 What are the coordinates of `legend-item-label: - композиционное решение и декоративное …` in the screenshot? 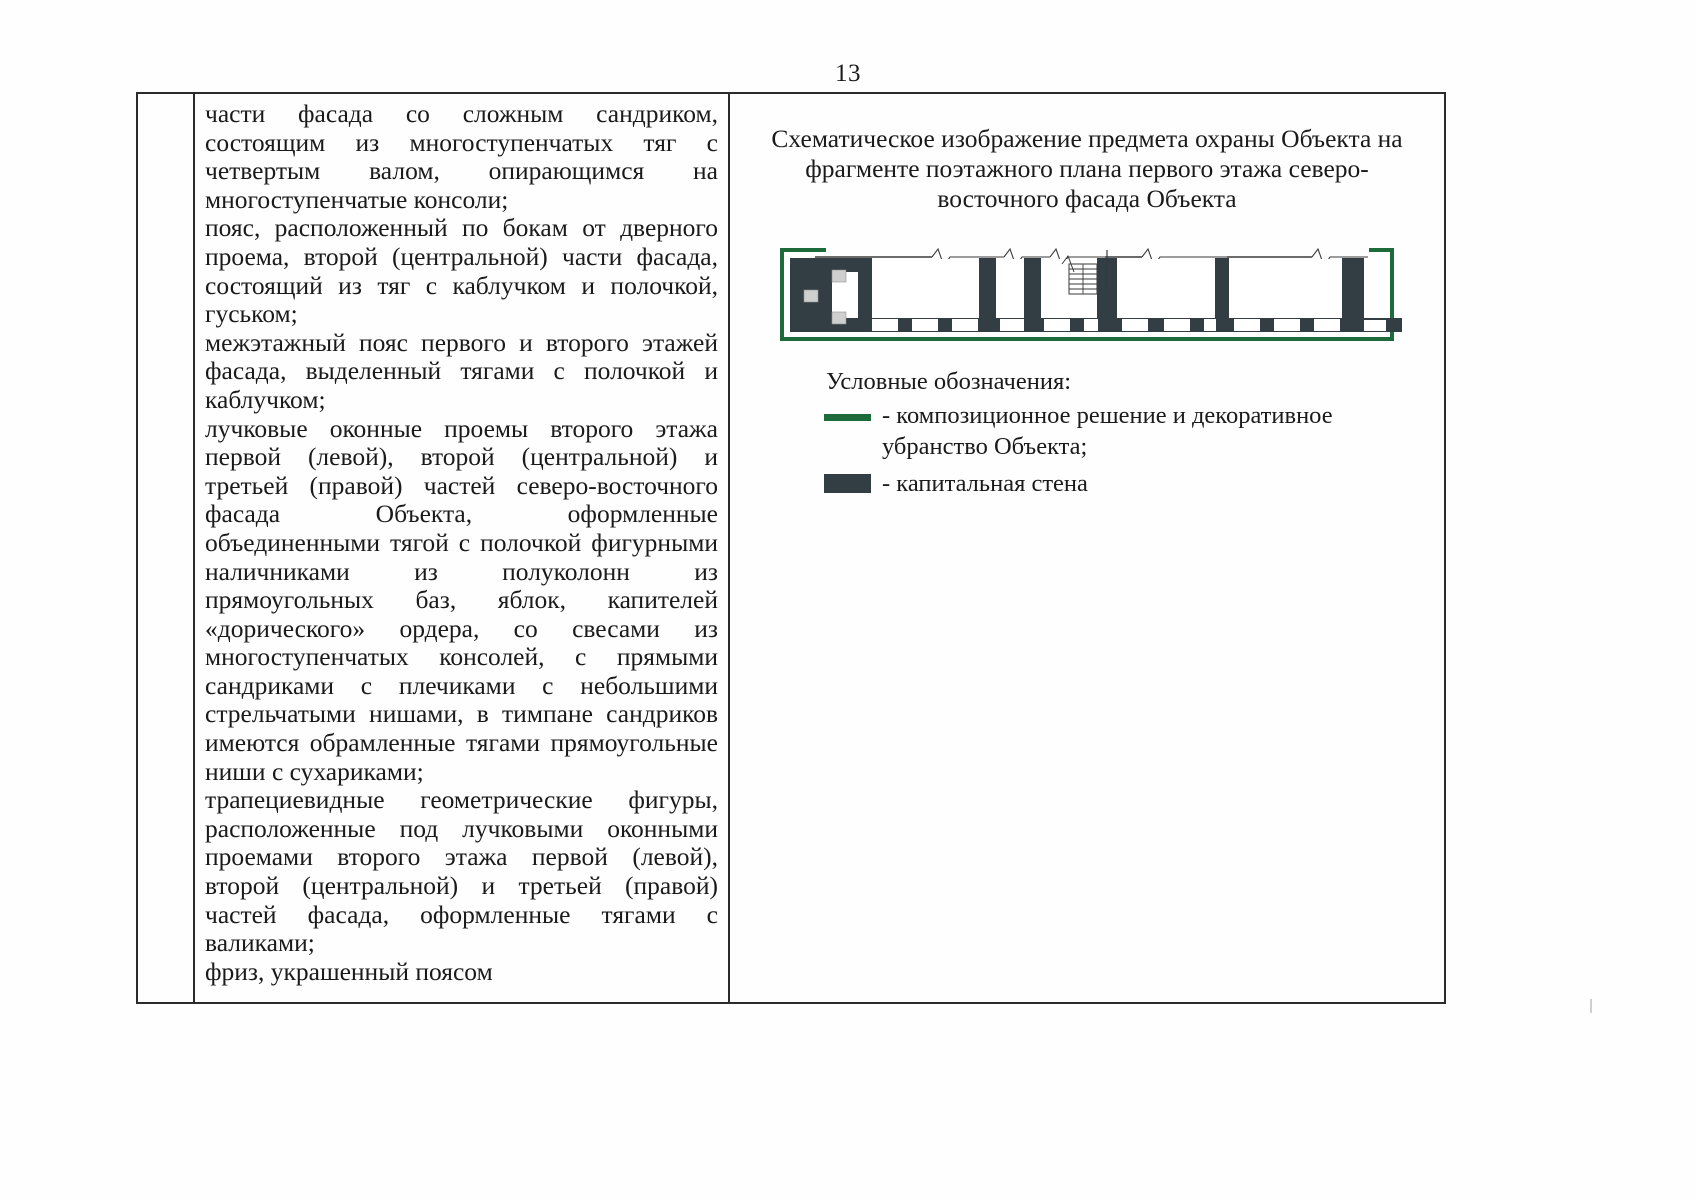 It's located at (1107, 431).